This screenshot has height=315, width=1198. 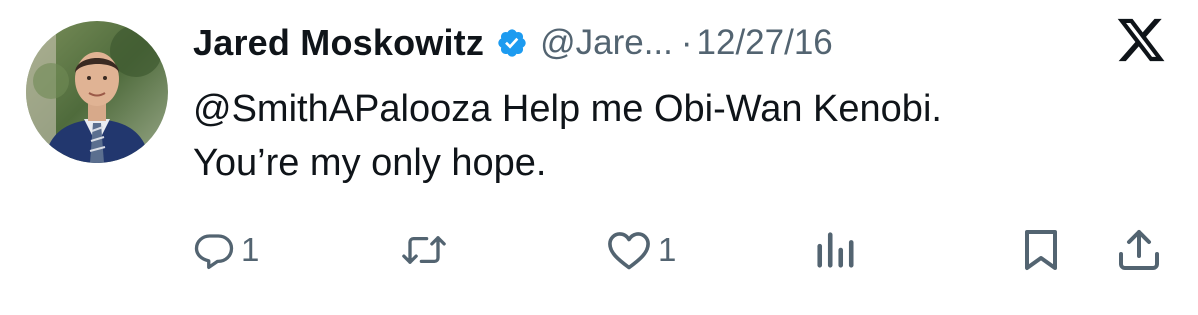 I want to click on retweet-icon, so click(x=424, y=250).